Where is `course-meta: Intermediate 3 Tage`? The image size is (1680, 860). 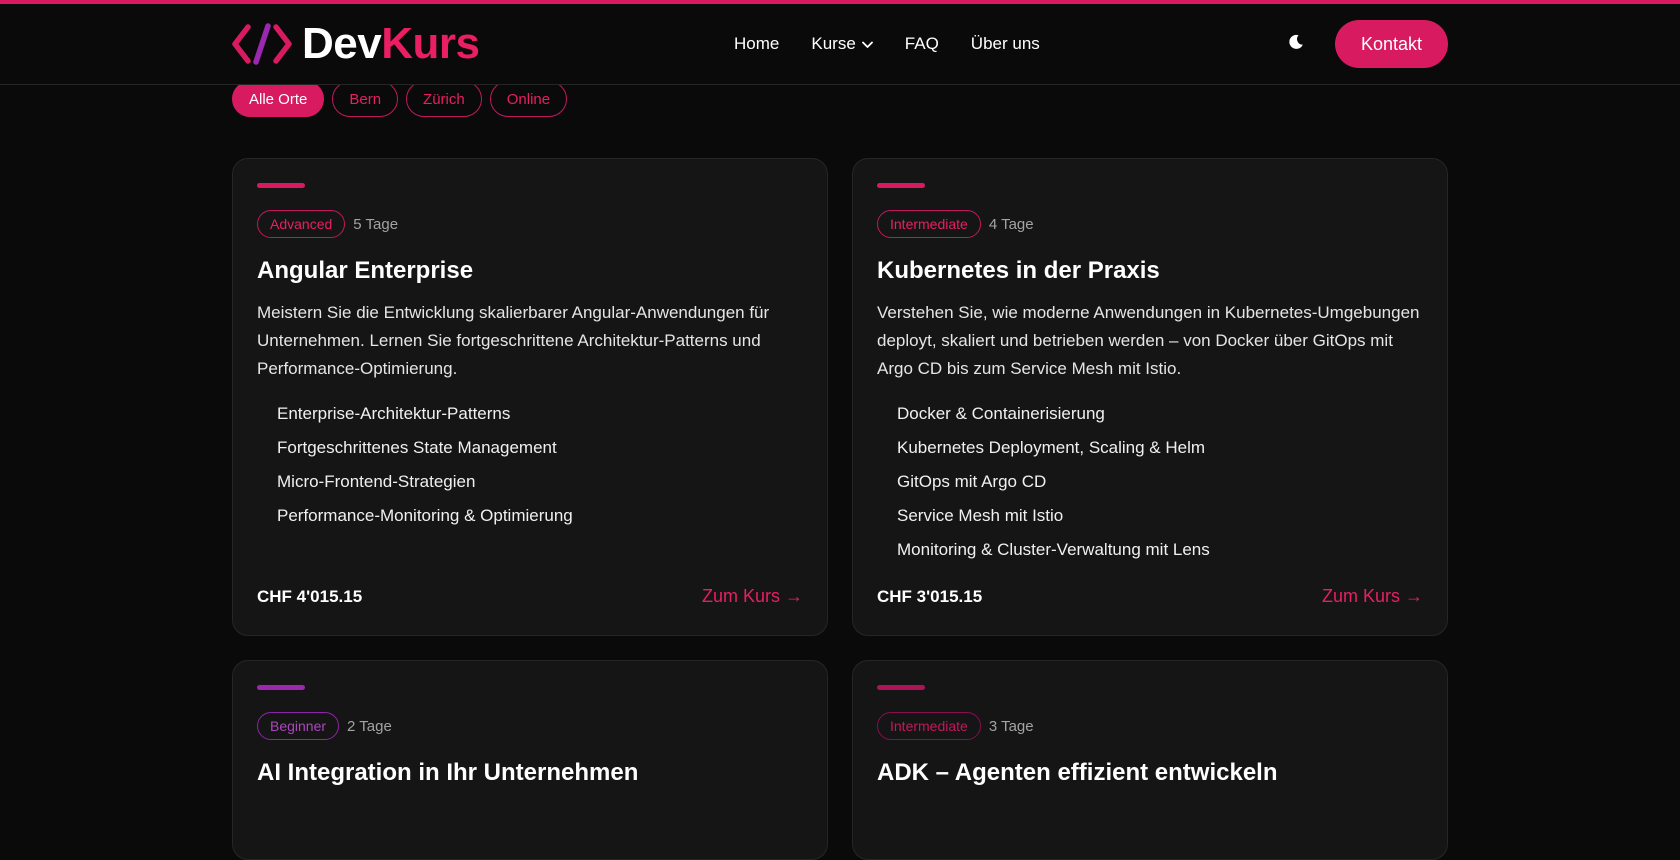
course-meta: Intermediate 3 Tage is located at coordinates (1150, 726).